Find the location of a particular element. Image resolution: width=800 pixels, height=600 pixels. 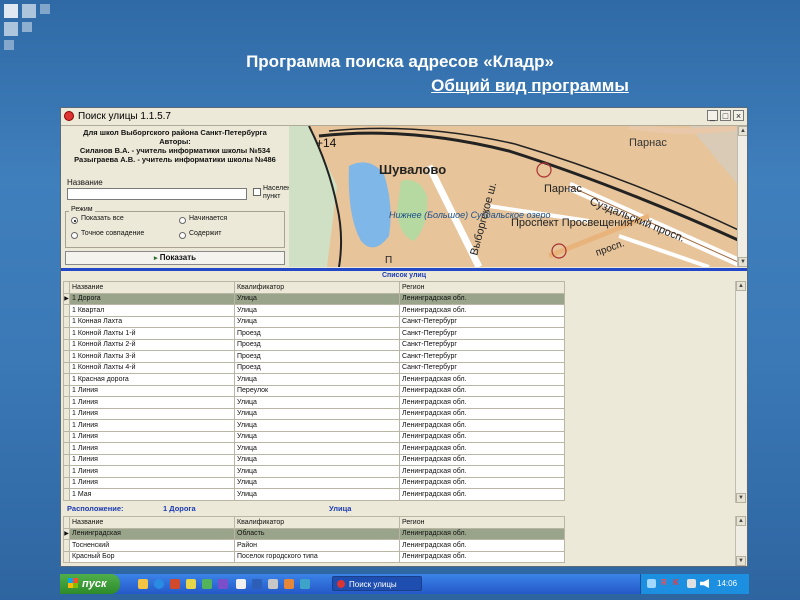

quicklaunch-folder-icon is located at coordinates (143, 584).